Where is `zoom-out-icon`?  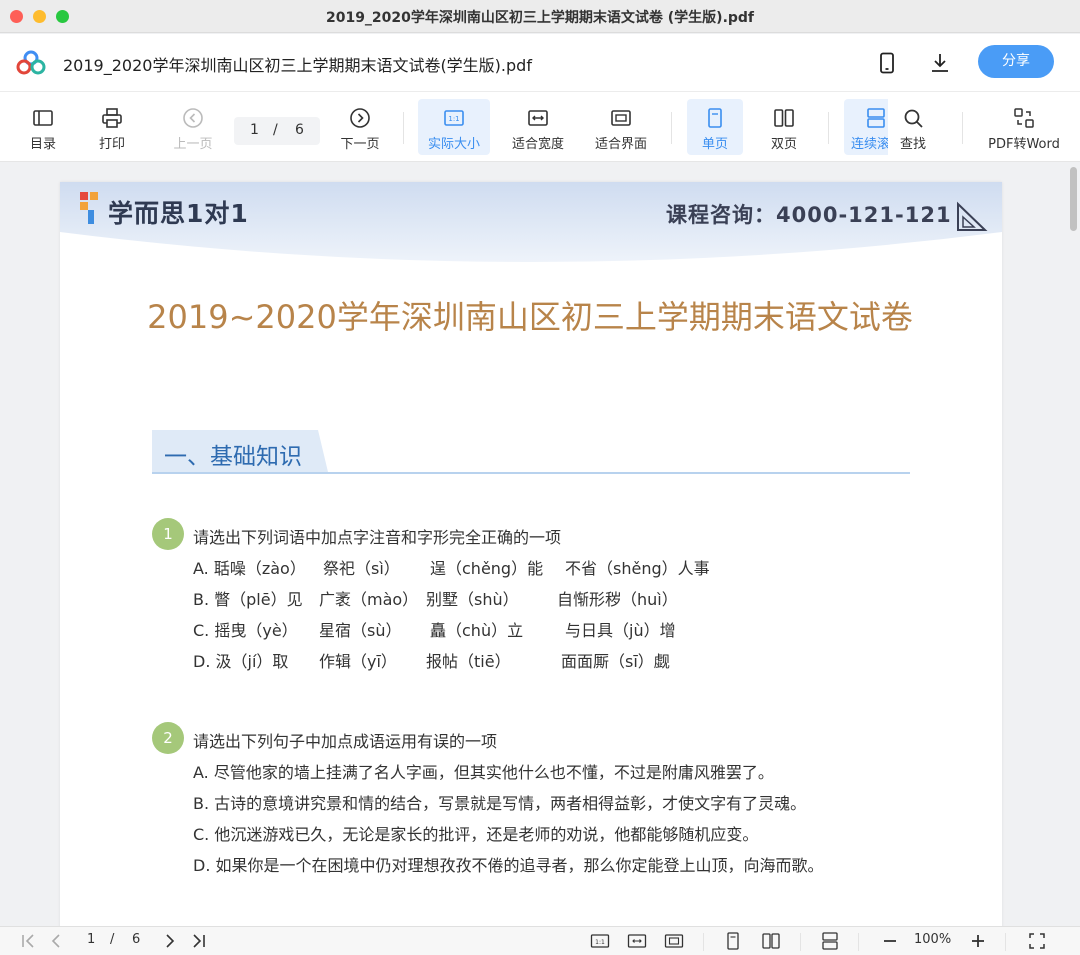
zoom-out-icon is located at coordinates (890, 941).